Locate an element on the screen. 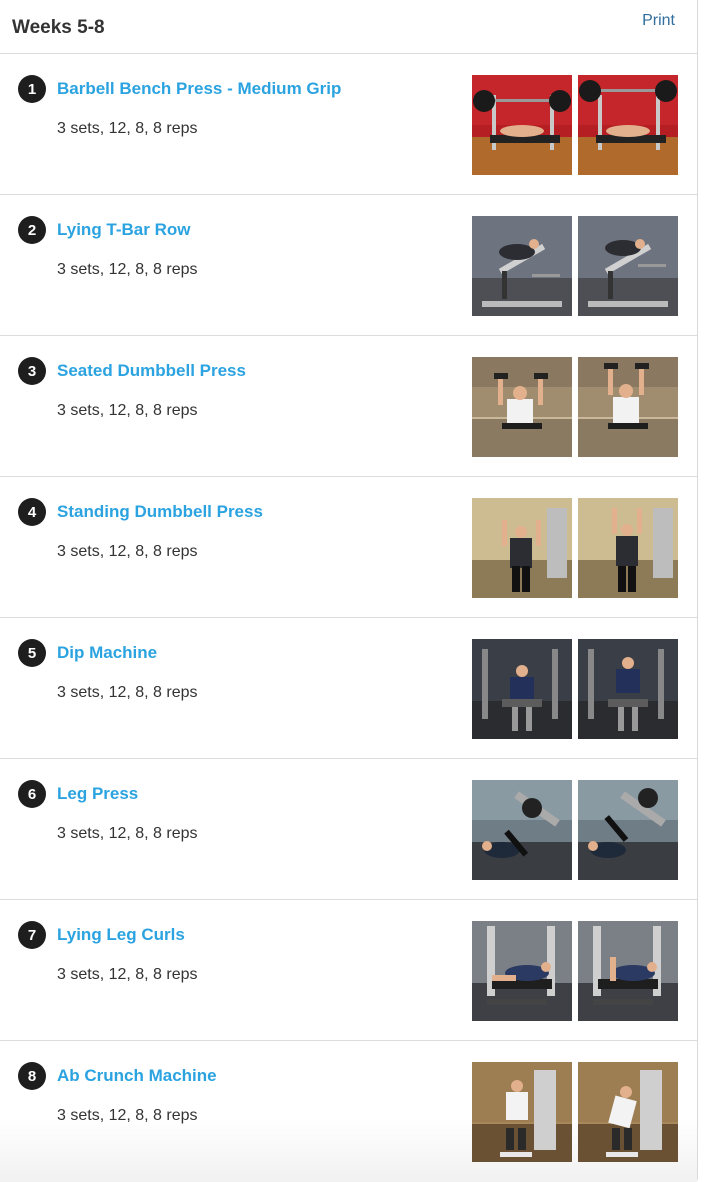 The image size is (704, 1182). week-header: Weeks 5-8 Print is located at coordinates (348, 27).